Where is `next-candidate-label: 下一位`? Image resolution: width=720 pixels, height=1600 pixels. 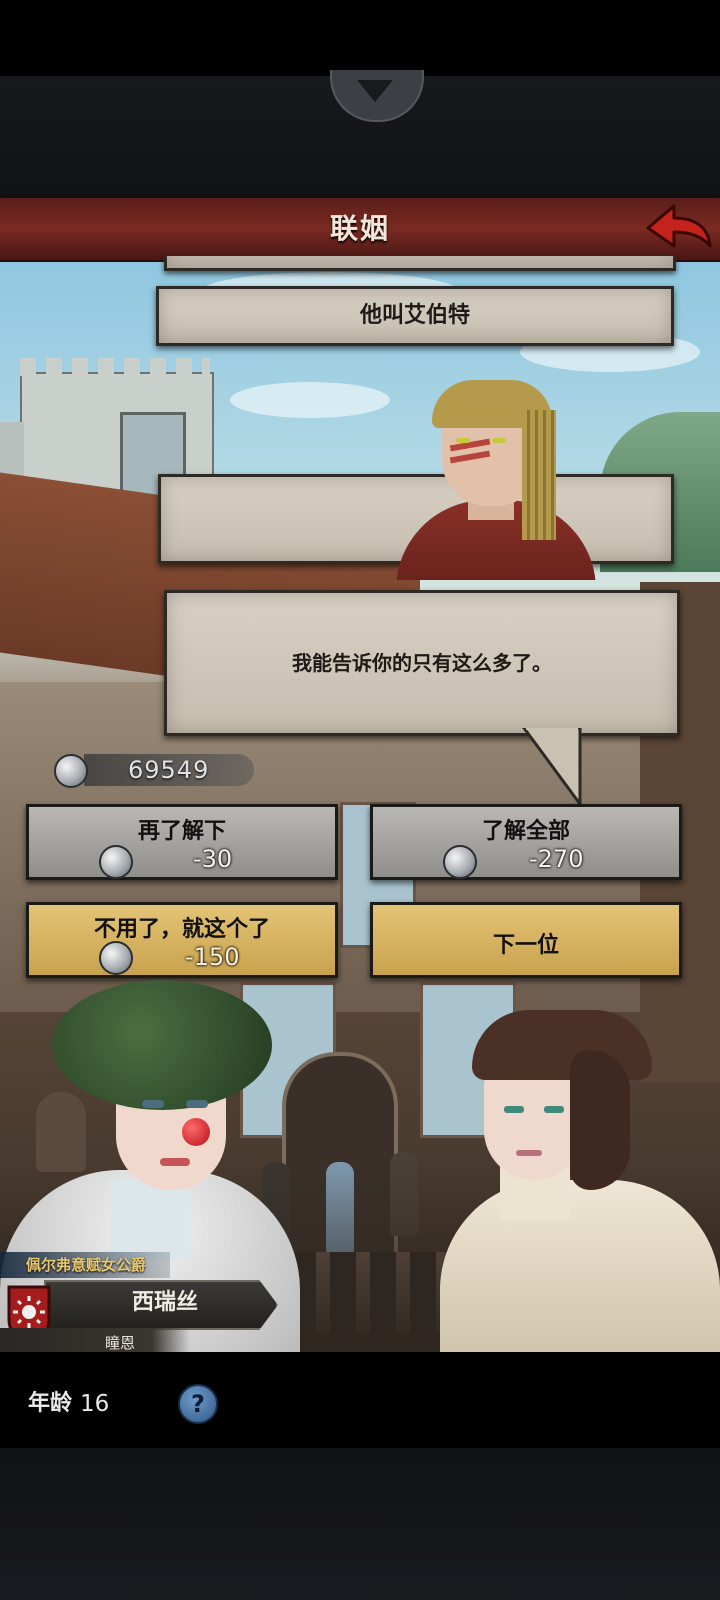
next-candidate-label: 下一位 is located at coordinates (525, 945).